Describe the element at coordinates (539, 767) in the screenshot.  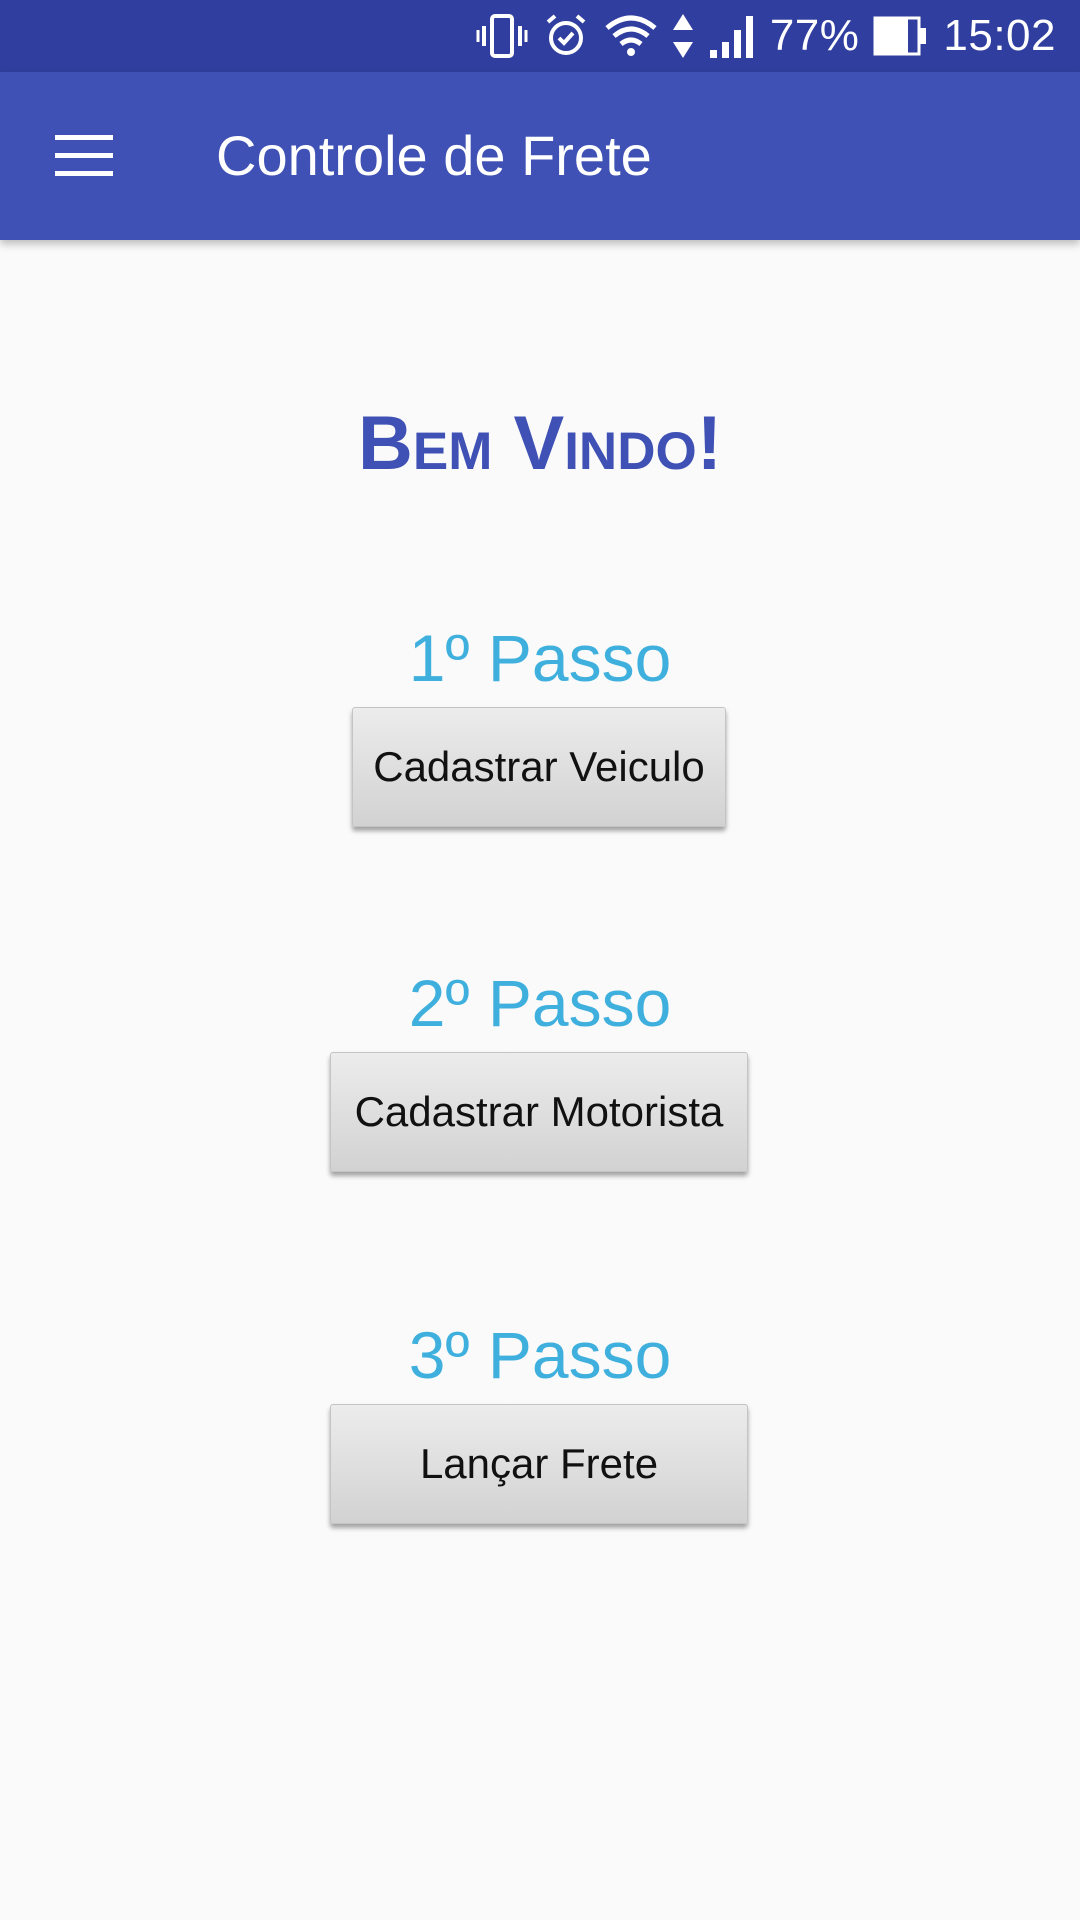
I see `cadastrar-veiculo-button: Cadastrar Veiculo` at that location.